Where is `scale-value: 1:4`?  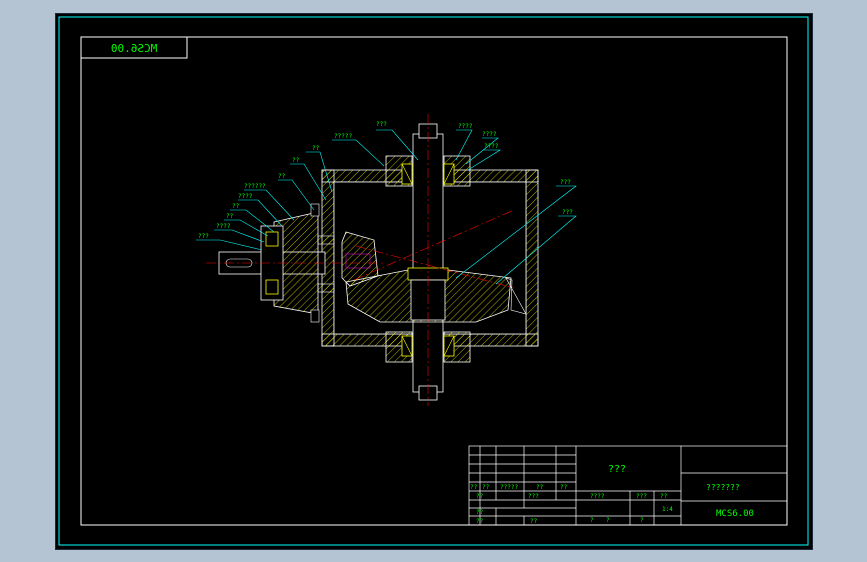
scale-value: 1:4 is located at coordinates (667, 509).